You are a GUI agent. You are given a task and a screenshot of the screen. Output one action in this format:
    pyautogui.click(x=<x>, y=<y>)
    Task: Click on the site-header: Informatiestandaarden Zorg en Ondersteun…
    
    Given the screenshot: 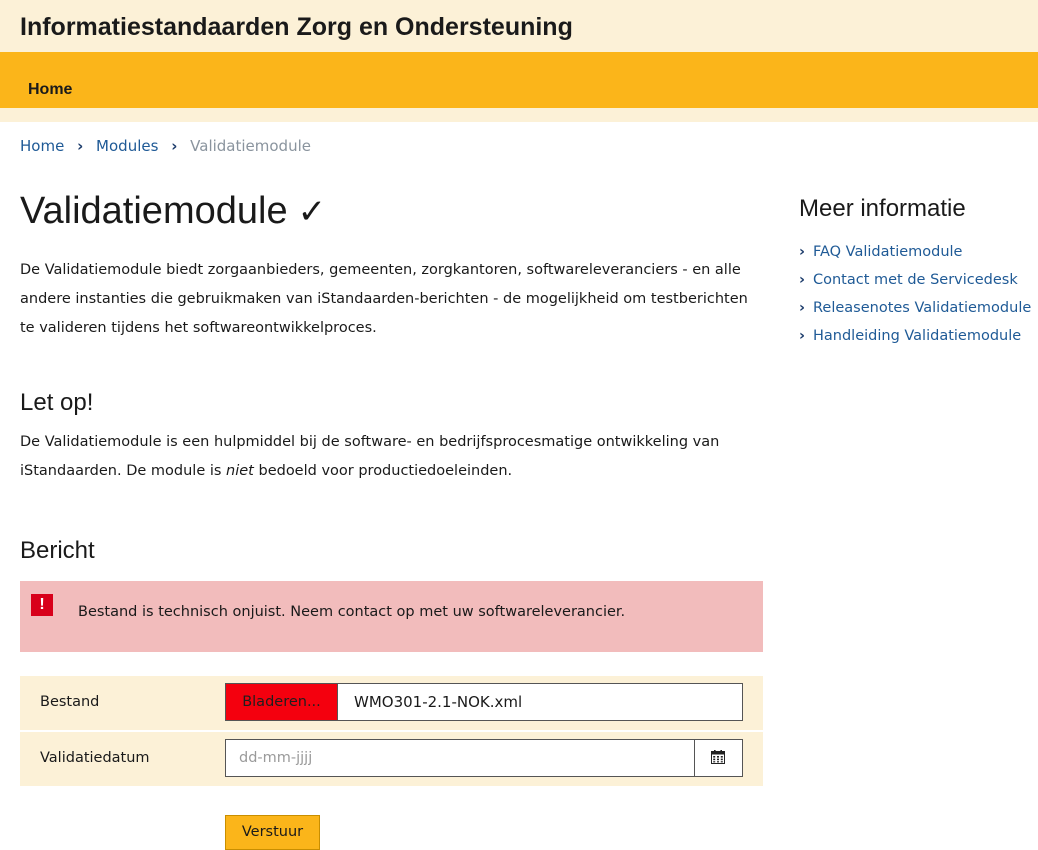 What is the action you would take?
    pyautogui.click(x=519, y=26)
    